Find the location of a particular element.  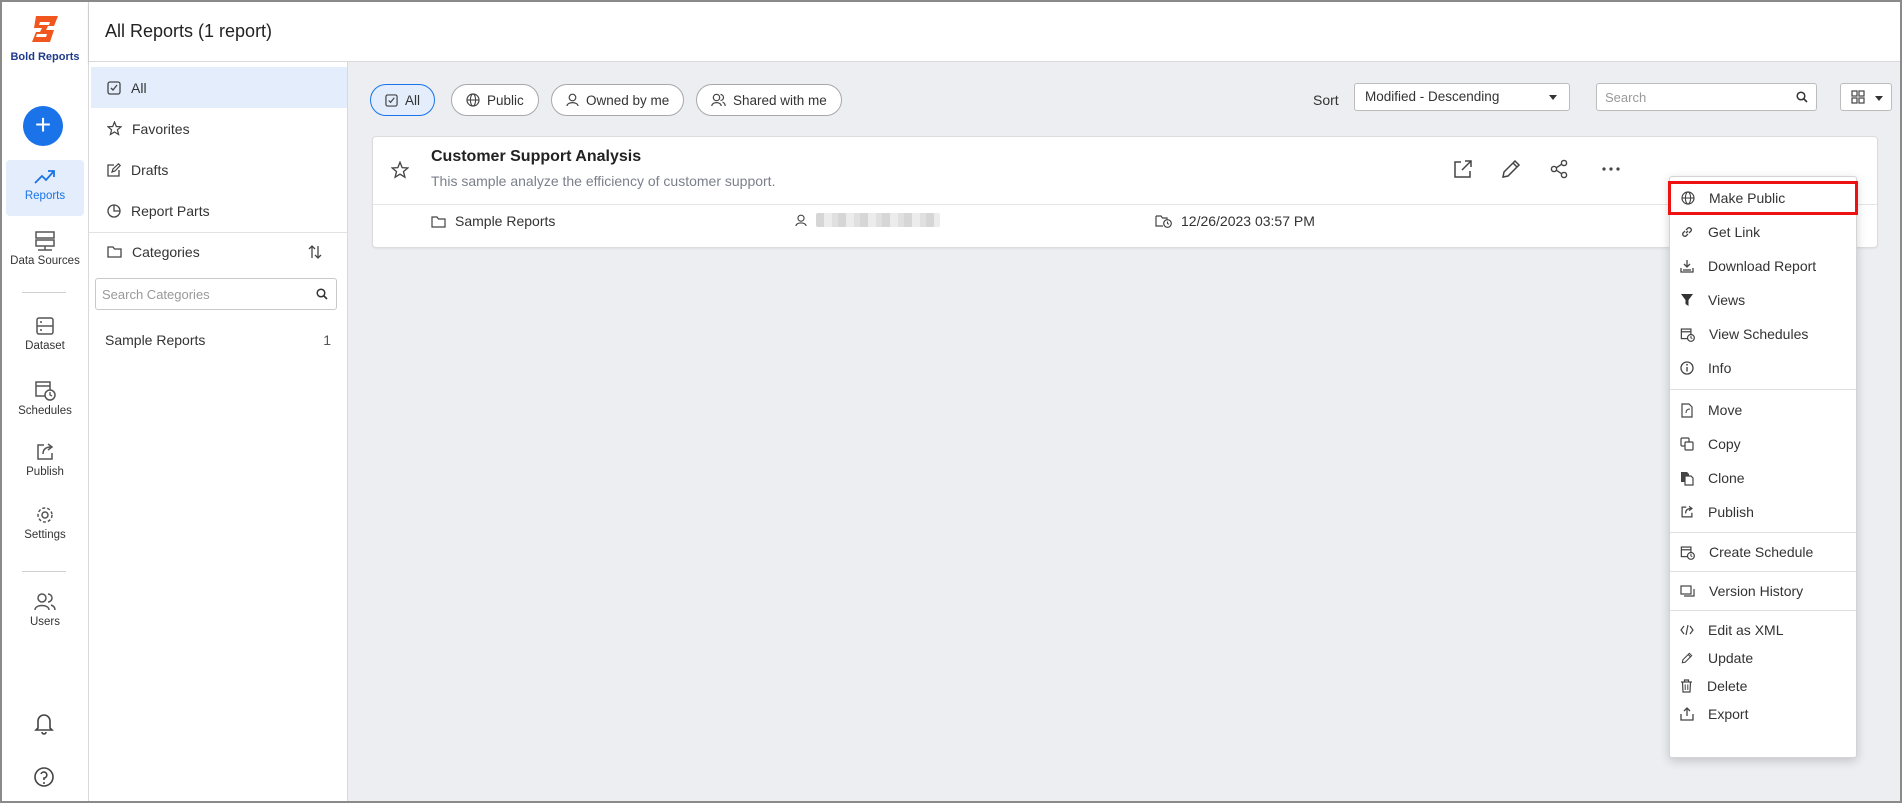

users-icon is located at coordinates (45, 602).